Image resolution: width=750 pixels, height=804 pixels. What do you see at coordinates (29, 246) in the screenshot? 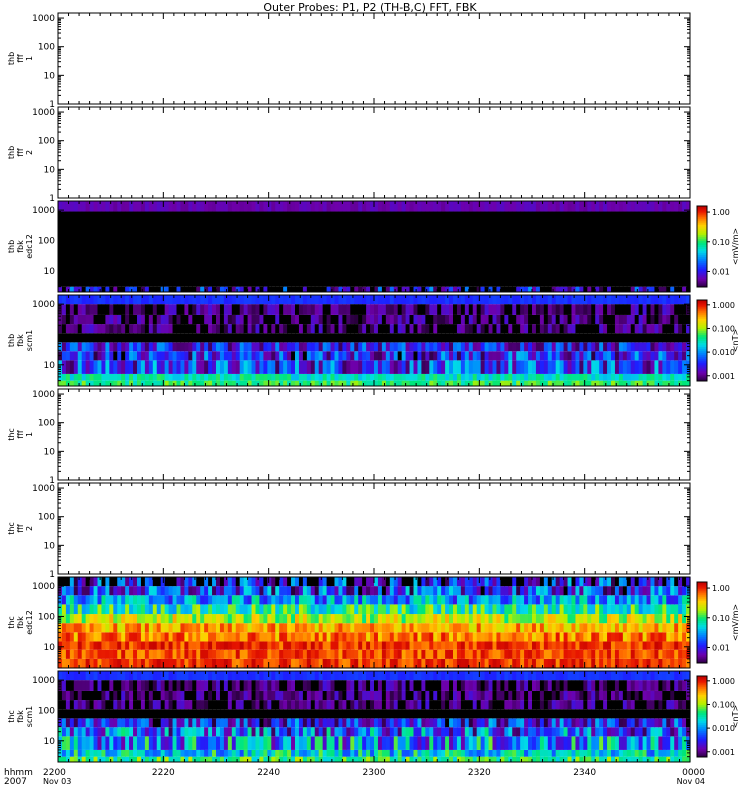
I see `y-axis-label-line: edc12` at bounding box center [29, 246].